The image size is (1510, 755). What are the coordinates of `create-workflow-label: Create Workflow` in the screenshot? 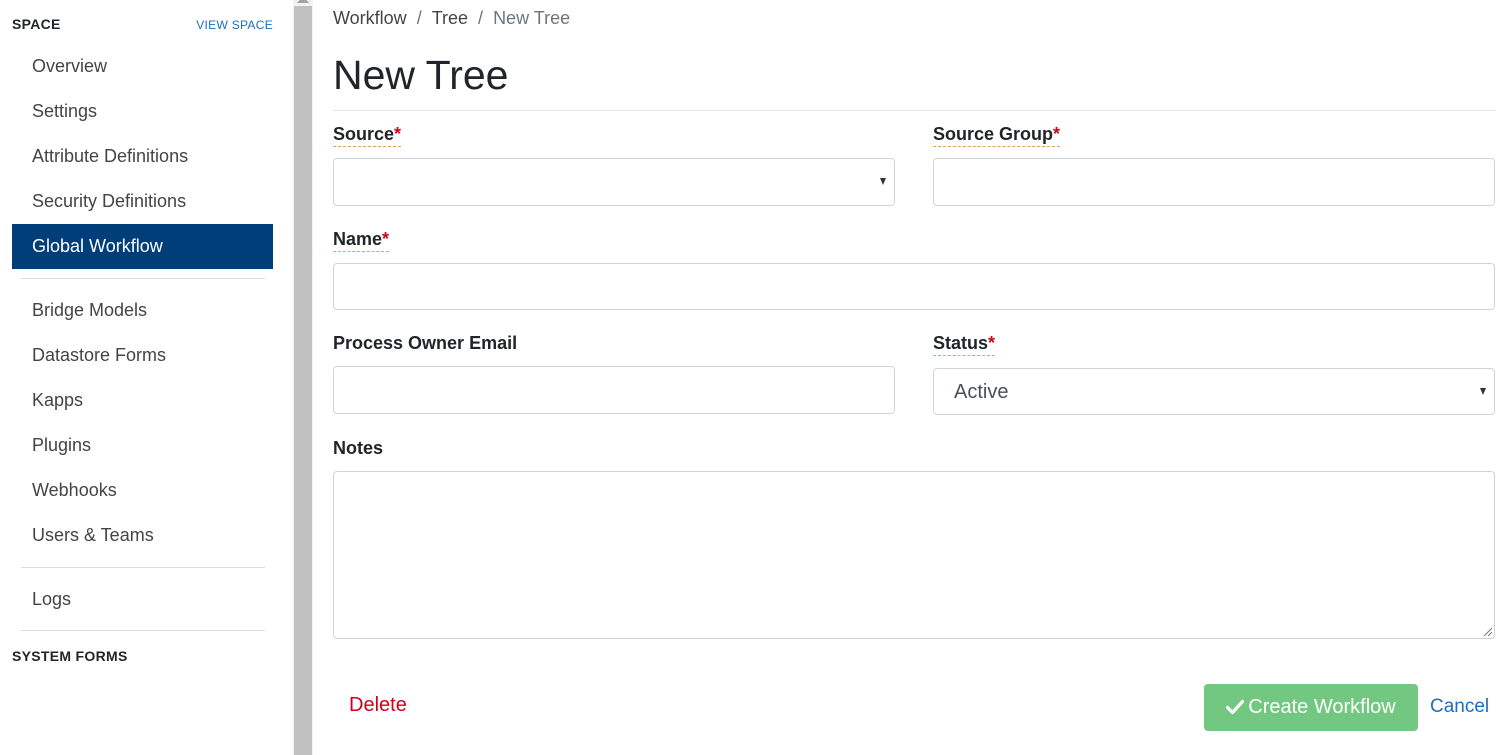 It's located at (1322, 707).